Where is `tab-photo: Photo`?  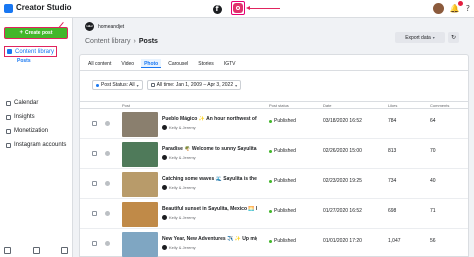
tab-photo: Photo is located at coordinates (151, 63).